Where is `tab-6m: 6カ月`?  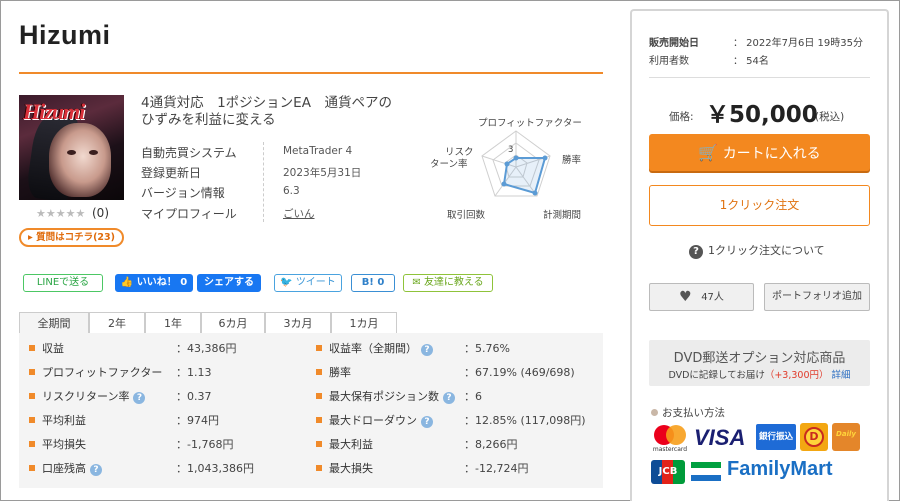 tab-6m: 6カ月 is located at coordinates (233, 323).